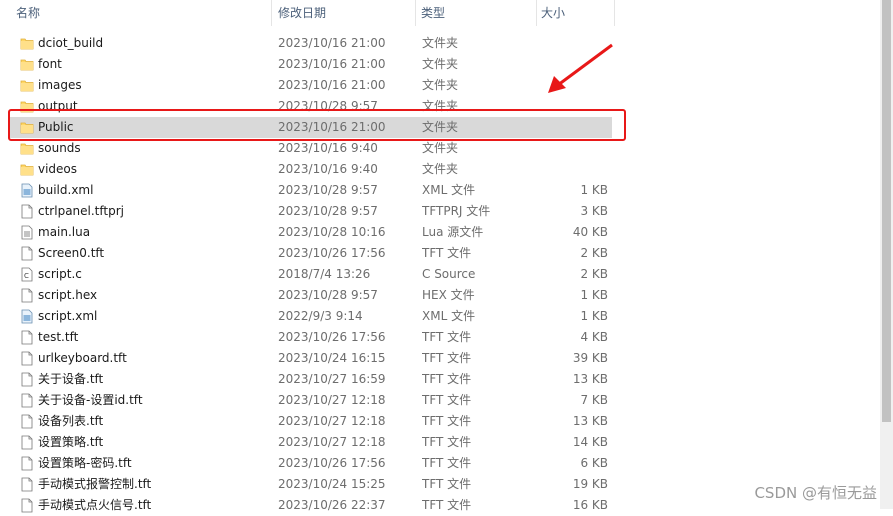 This screenshot has height=516, width=893. I want to click on watermark-text: CSDN @有恒无益, so click(815, 493).